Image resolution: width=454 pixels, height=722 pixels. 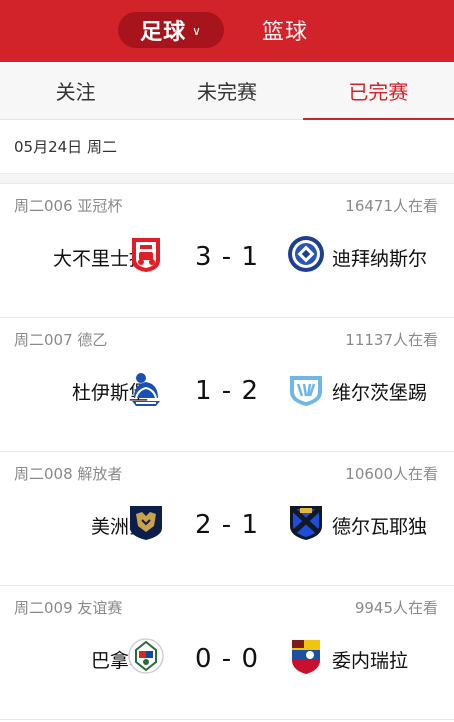 What do you see at coordinates (227, 147) in the screenshot?
I see `date-header: 05月24日 周二` at bounding box center [227, 147].